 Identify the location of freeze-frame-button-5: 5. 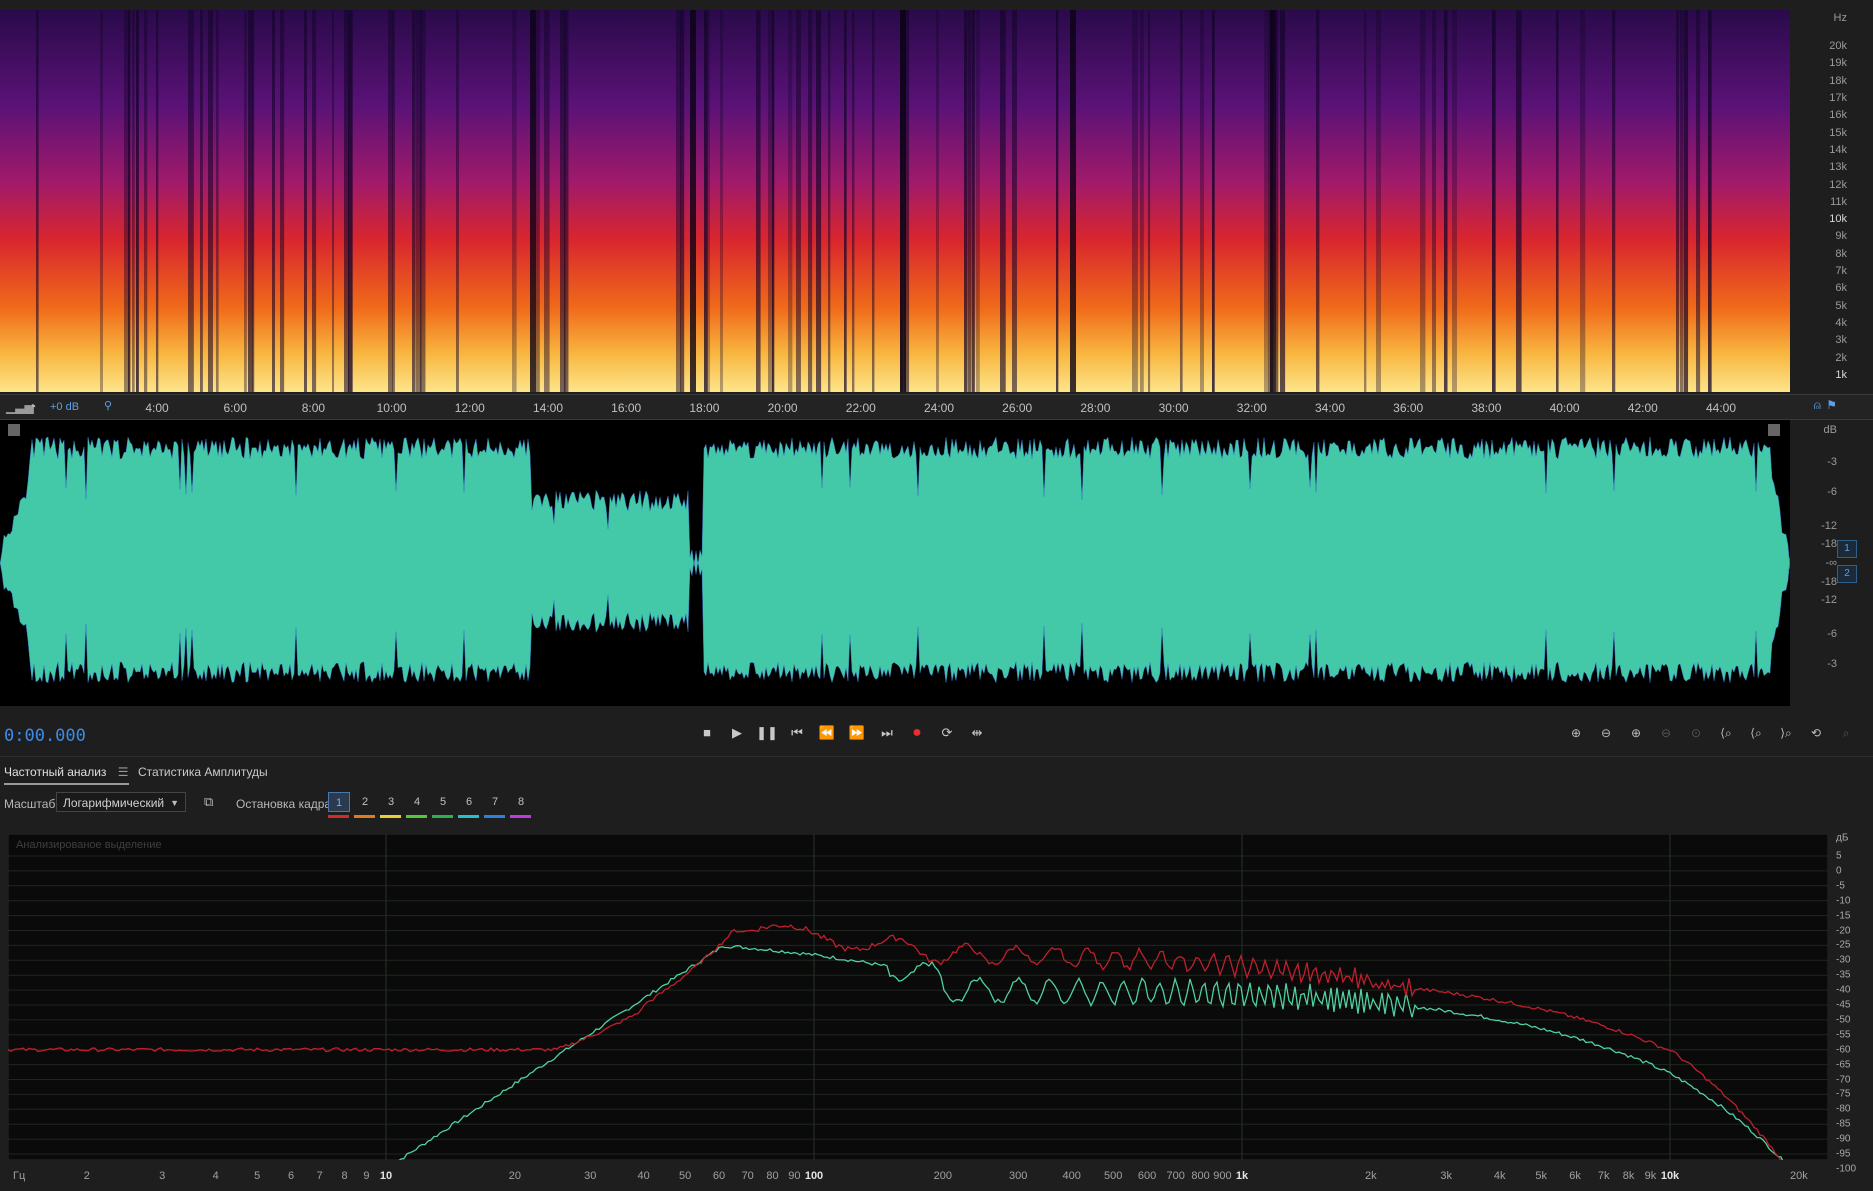
(443, 802).